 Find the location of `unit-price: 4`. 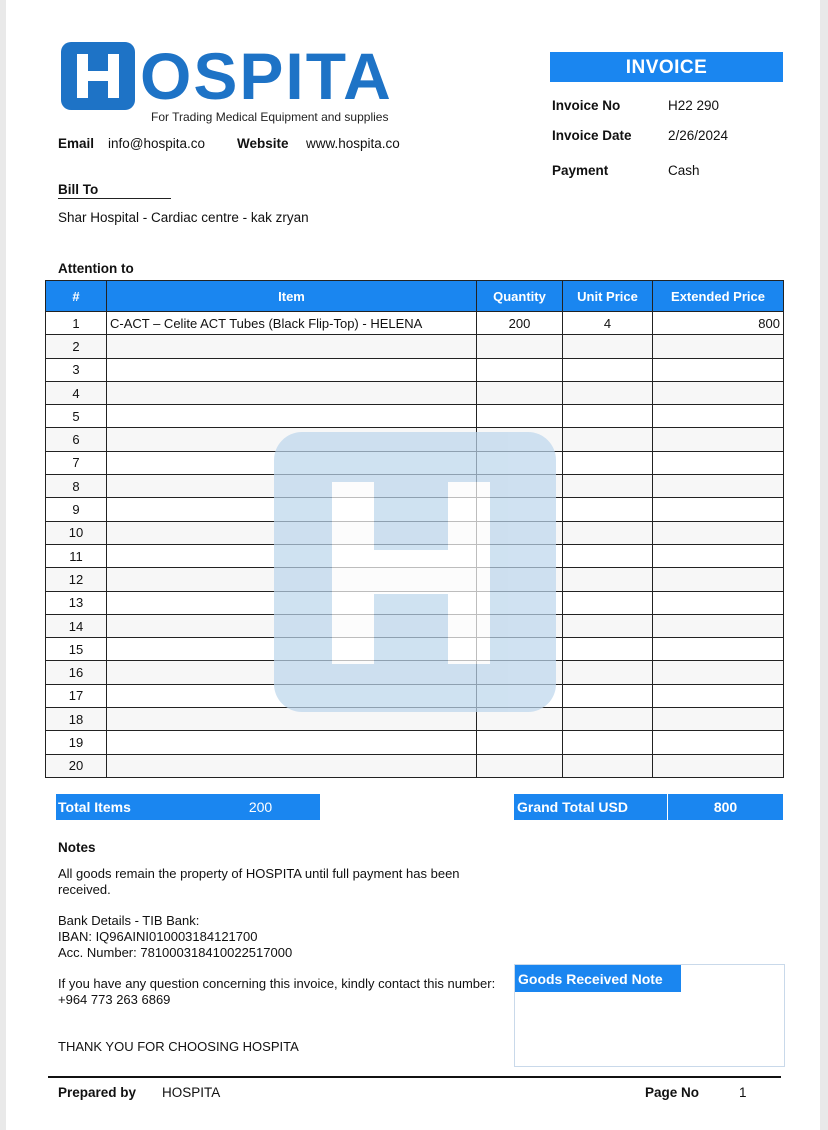

unit-price: 4 is located at coordinates (607, 323).